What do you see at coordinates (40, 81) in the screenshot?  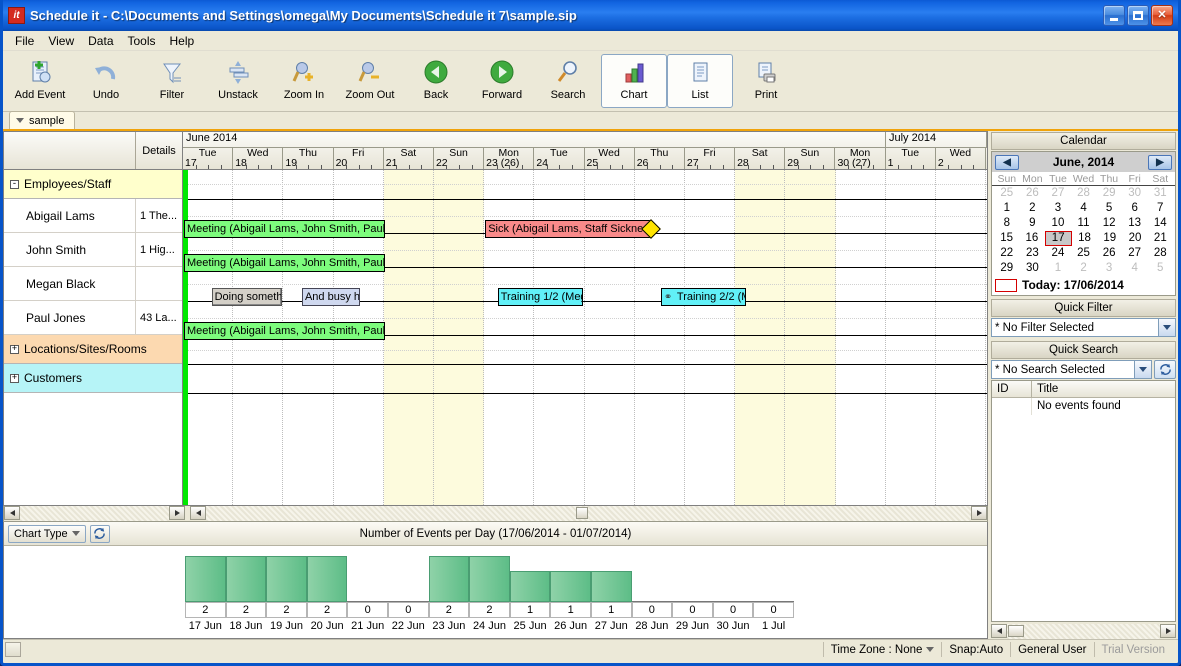 I see `toolbar-button-add-event: Add Event` at bounding box center [40, 81].